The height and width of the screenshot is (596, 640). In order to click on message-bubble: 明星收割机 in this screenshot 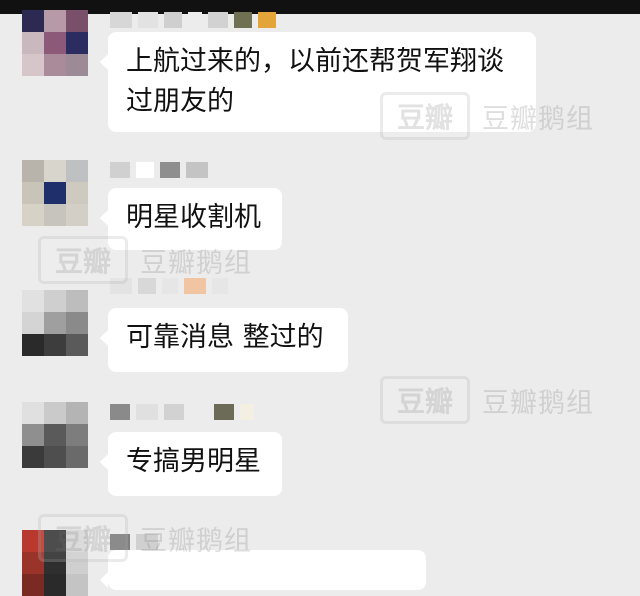, I will do `click(191, 219)`.